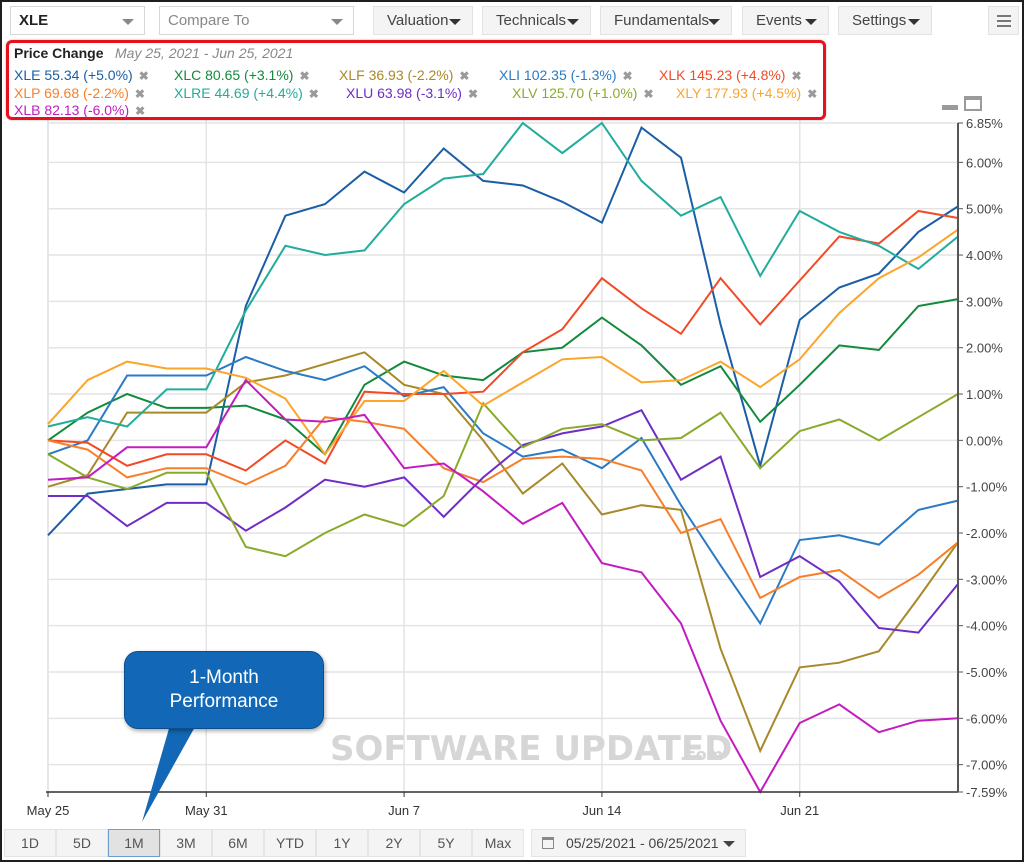 This screenshot has height=862, width=1024. What do you see at coordinates (642, 843) in the screenshot?
I see `date-range-value: 05/25/2021 - 06/25/2021` at bounding box center [642, 843].